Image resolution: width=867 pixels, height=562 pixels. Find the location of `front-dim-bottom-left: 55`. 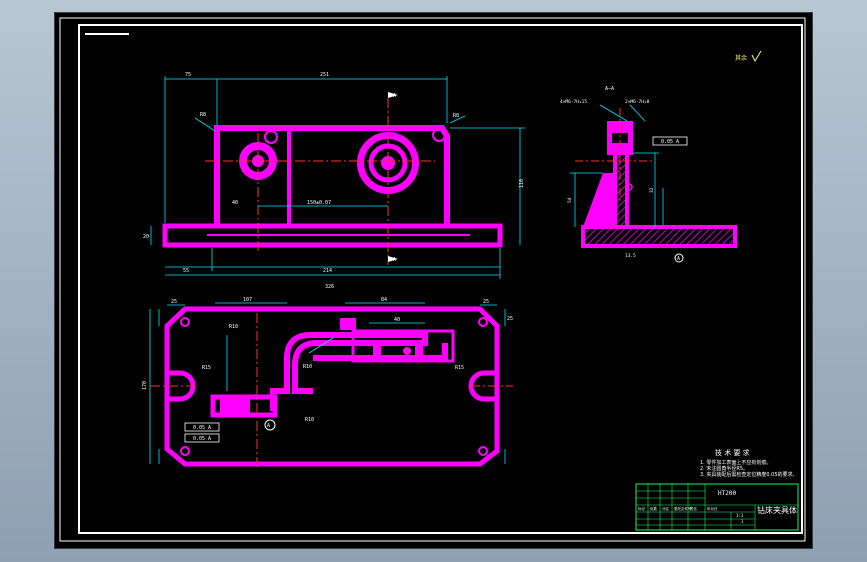

front-dim-bottom-left: 55 is located at coordinates (186, 271).